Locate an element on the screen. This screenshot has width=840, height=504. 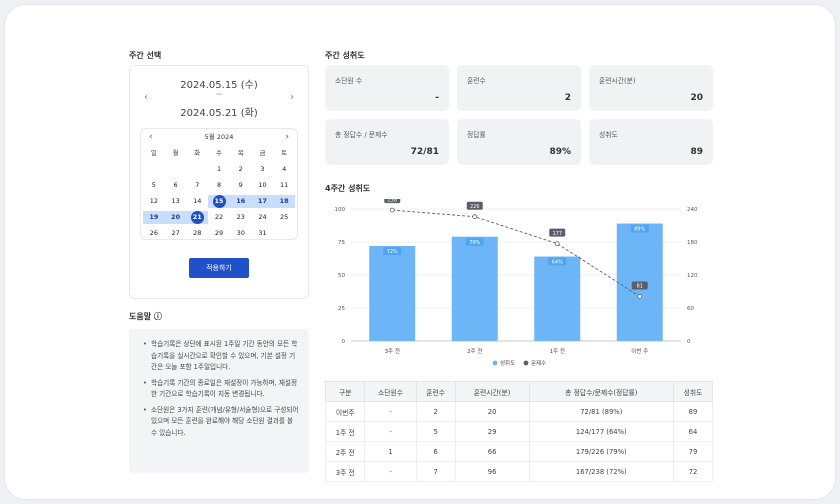
calendar-day: 15 is located at coordinates (219, 201).